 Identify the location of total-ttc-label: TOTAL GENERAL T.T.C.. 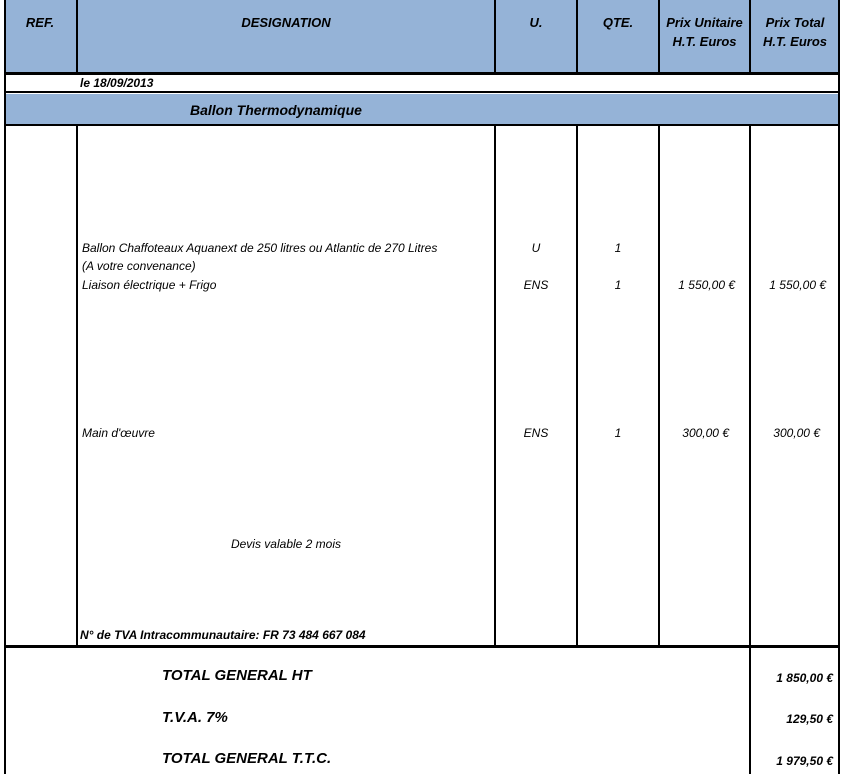
(247, 758).